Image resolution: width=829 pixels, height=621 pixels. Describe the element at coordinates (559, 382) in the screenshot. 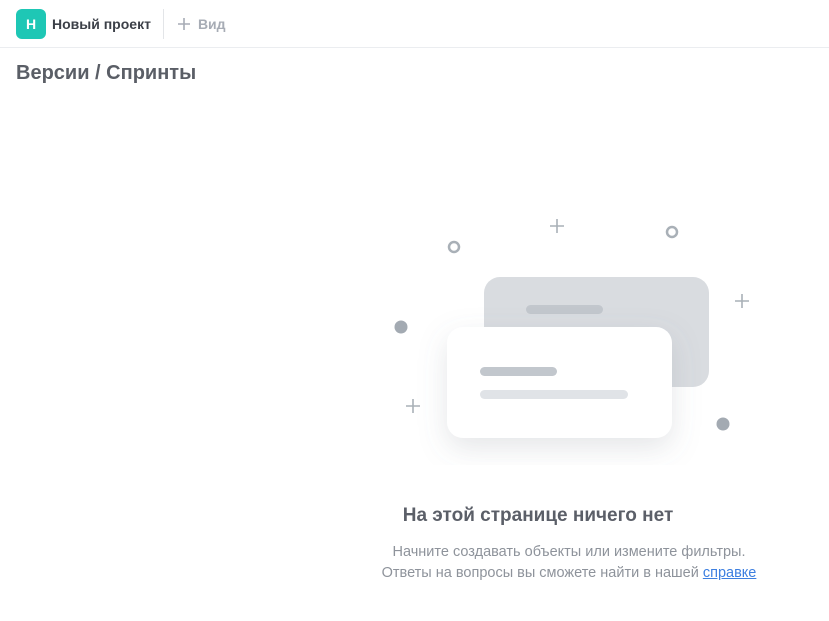

I see `front-card` at that location.